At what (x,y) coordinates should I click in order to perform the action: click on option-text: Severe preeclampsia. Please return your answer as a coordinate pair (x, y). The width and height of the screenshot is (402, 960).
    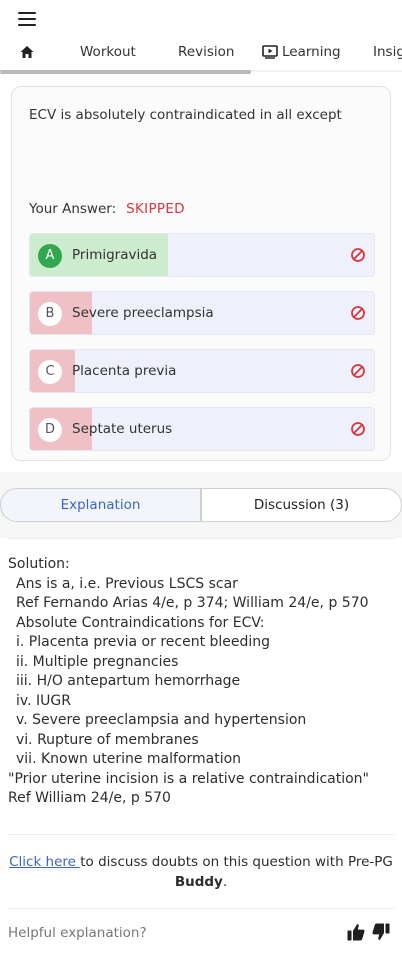
    Looking at the image, I should click on (143, 313).